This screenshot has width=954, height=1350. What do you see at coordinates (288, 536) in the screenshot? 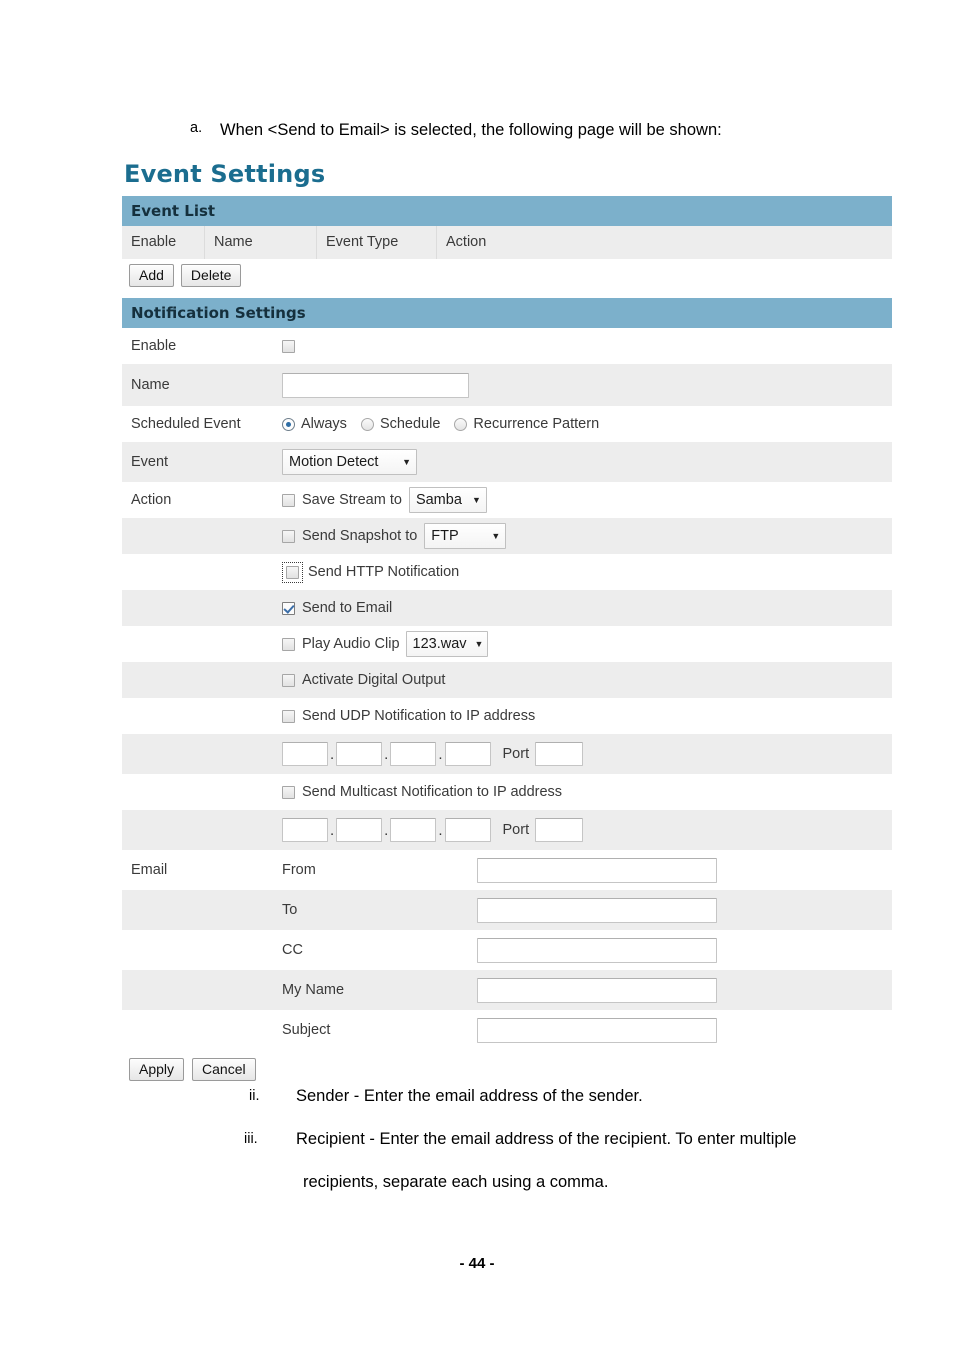
I see `send-snapshot-checkbox` at bounding box center [288, 536].